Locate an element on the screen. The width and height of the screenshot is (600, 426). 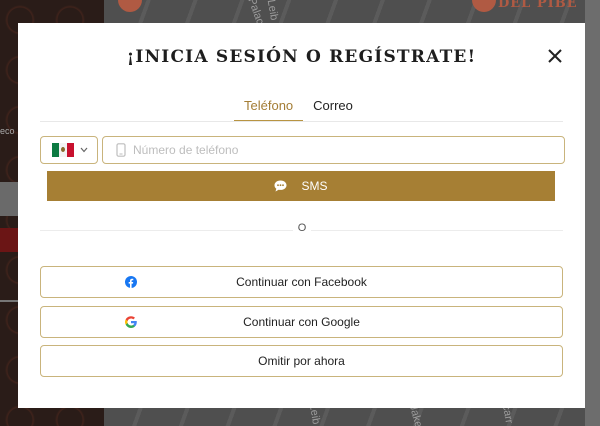
divider-line-right is located at coordinates (437, 230).